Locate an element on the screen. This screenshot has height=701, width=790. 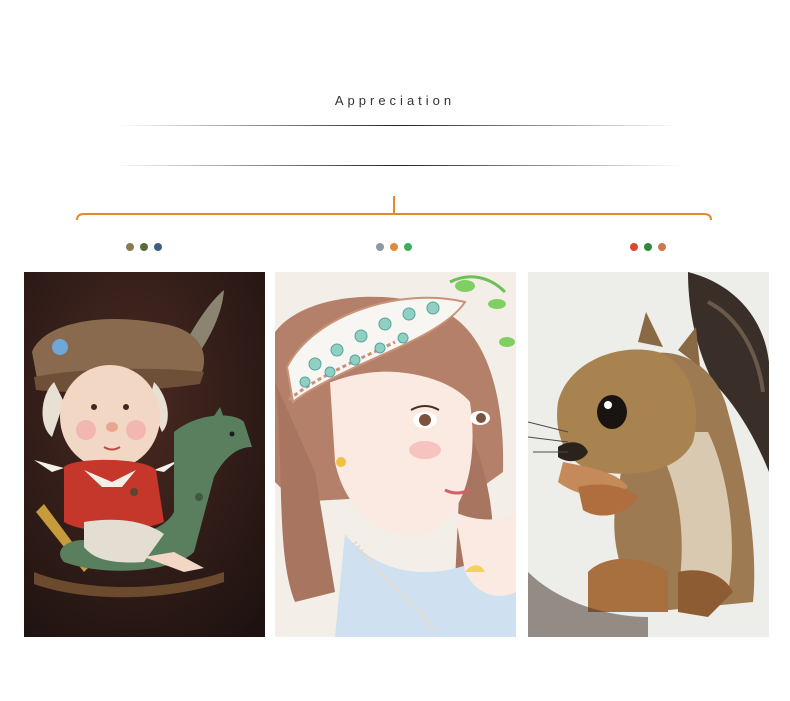
bracket-connector is located at coordinates (394, 208).